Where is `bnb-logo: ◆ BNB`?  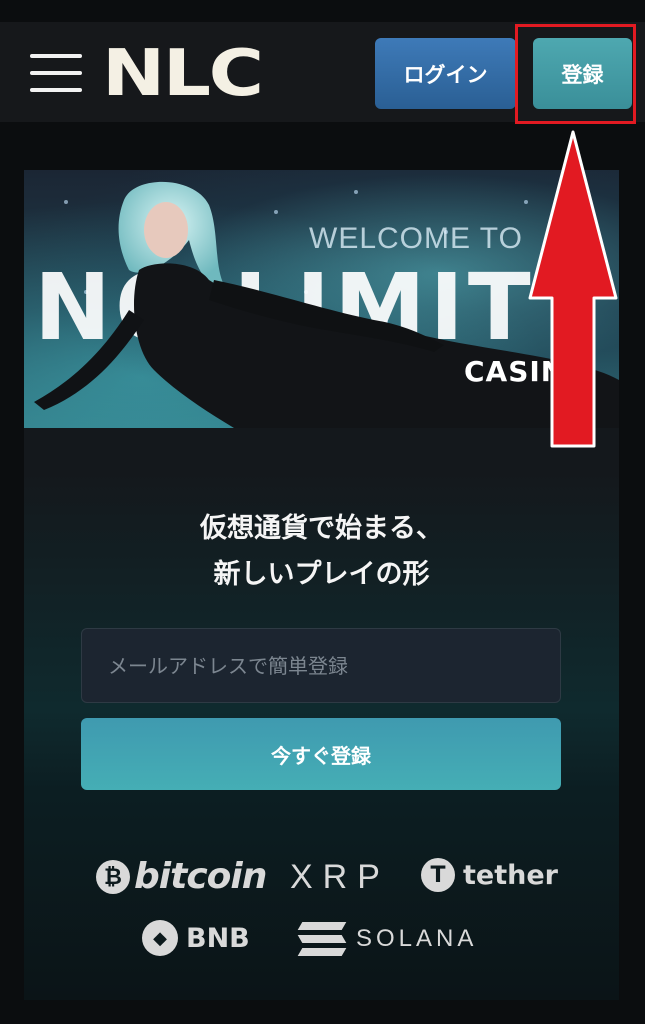
bnb-logo: ◆ BNB is located at coordinates (196, 938).